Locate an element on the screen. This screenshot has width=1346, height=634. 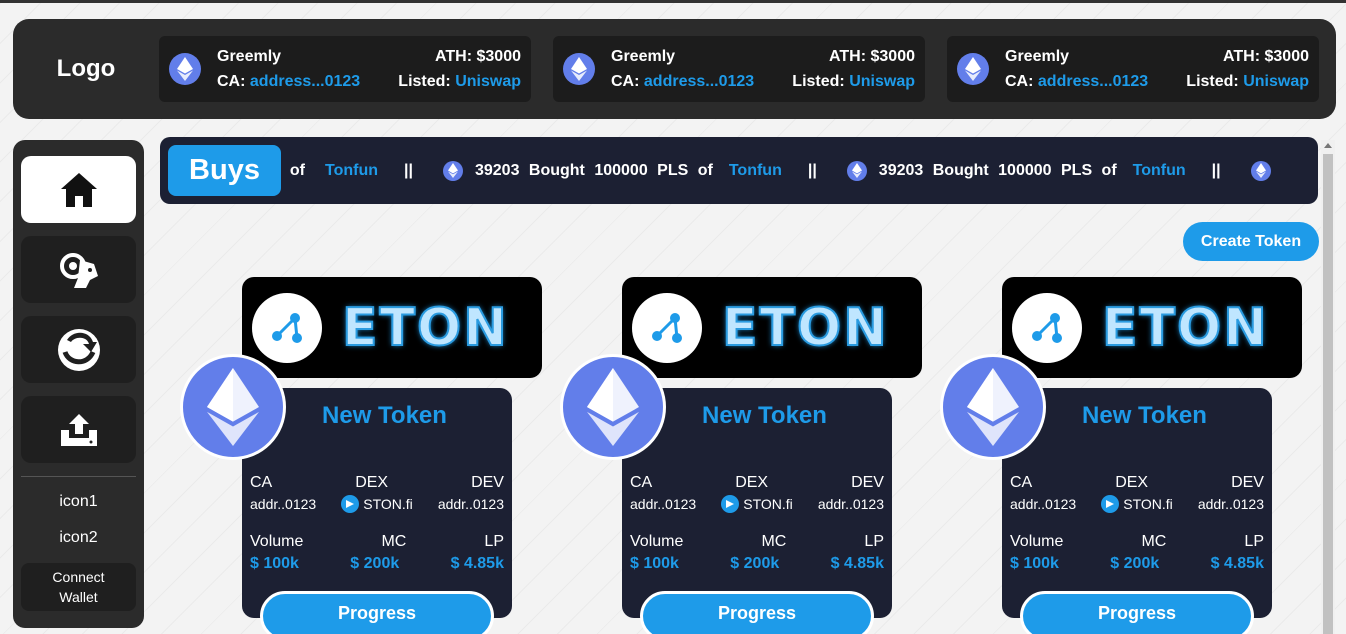
create-token-button: Create Token is located at coordinates (1251, 241).